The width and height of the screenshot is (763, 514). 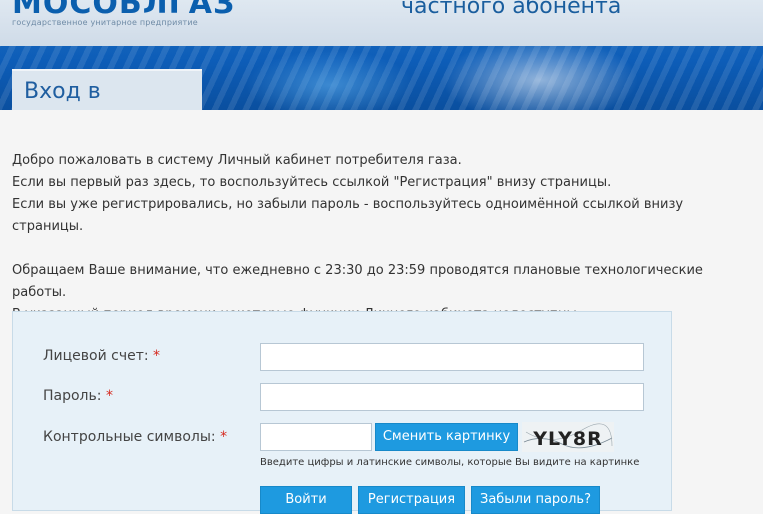 I want to click on intro-gap, so click(x=384, y=249).